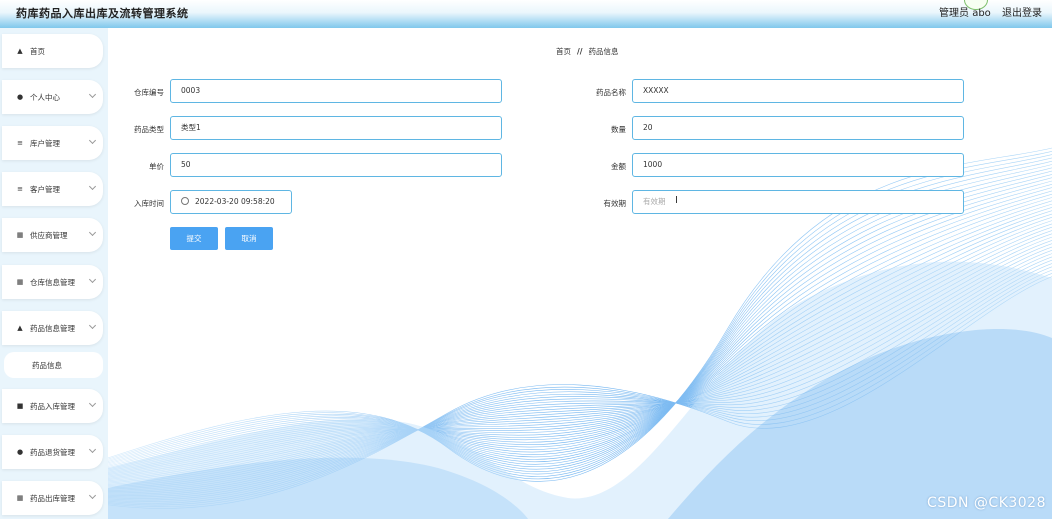 The image size is (1052, 519). I want to click on expiry-label: 有效期, so click(615, 203).